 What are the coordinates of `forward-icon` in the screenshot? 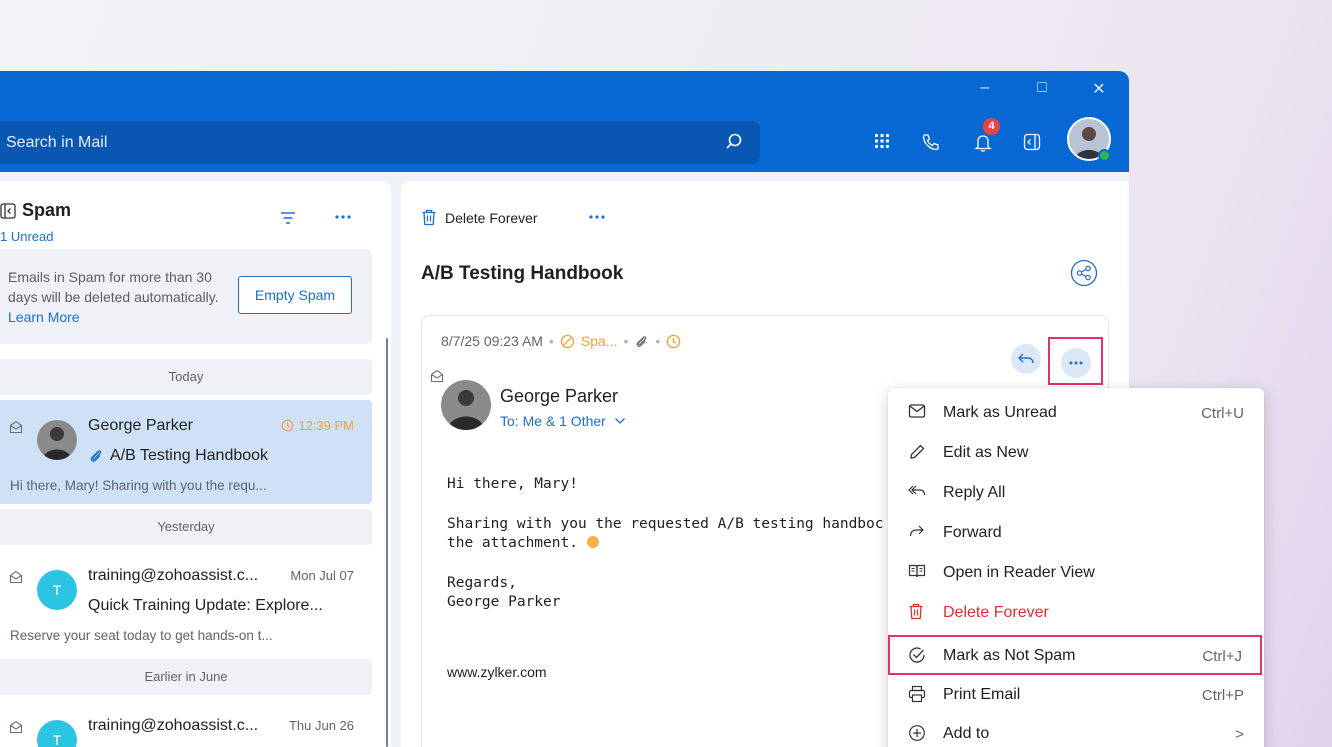 It's located at (916, 531).